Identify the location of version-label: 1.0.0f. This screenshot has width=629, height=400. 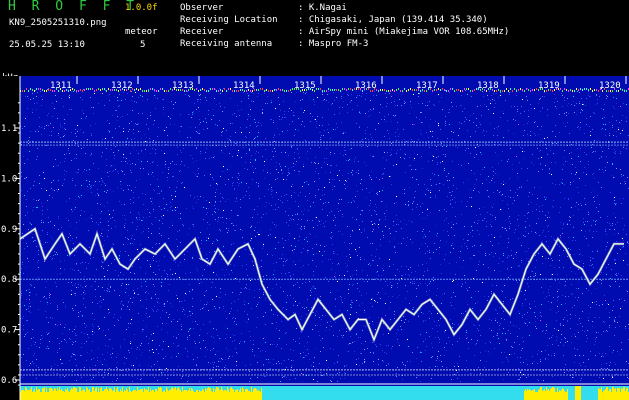
(141, 8).